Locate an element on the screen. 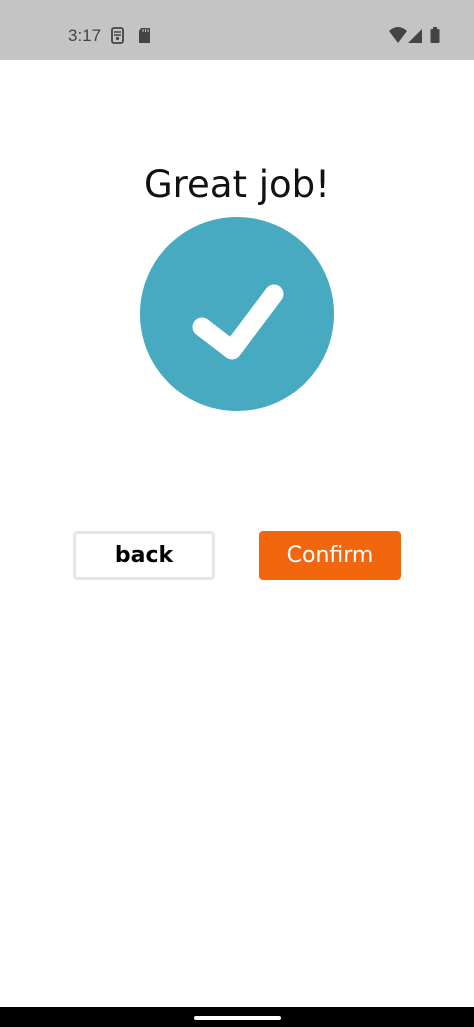 This screenshot has height=1027, width=474. page-title: Great job! is located at coordinates (236, 184).